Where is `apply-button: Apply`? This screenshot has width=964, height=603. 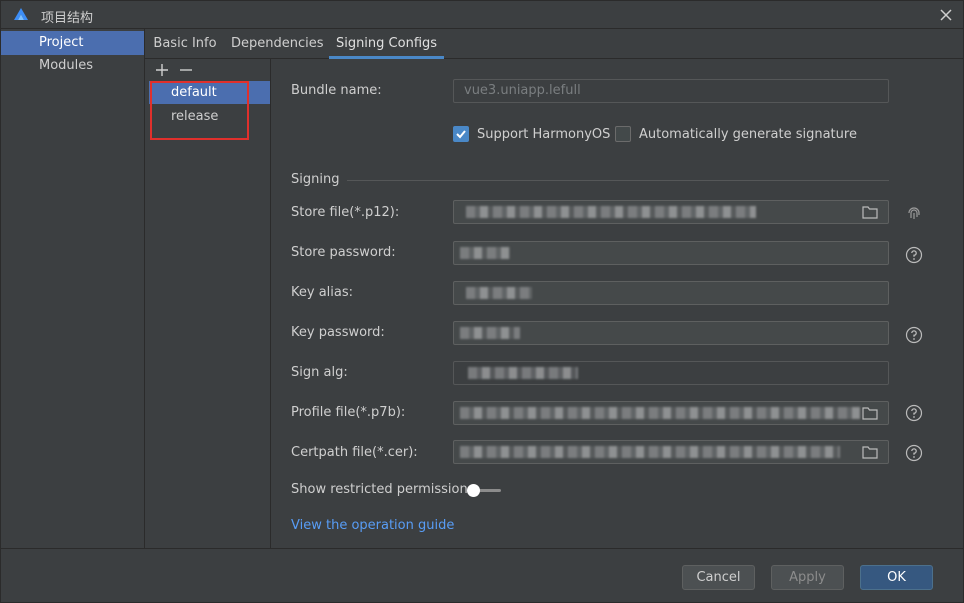 apply-button: Apply is located at coordinates (807, 577).